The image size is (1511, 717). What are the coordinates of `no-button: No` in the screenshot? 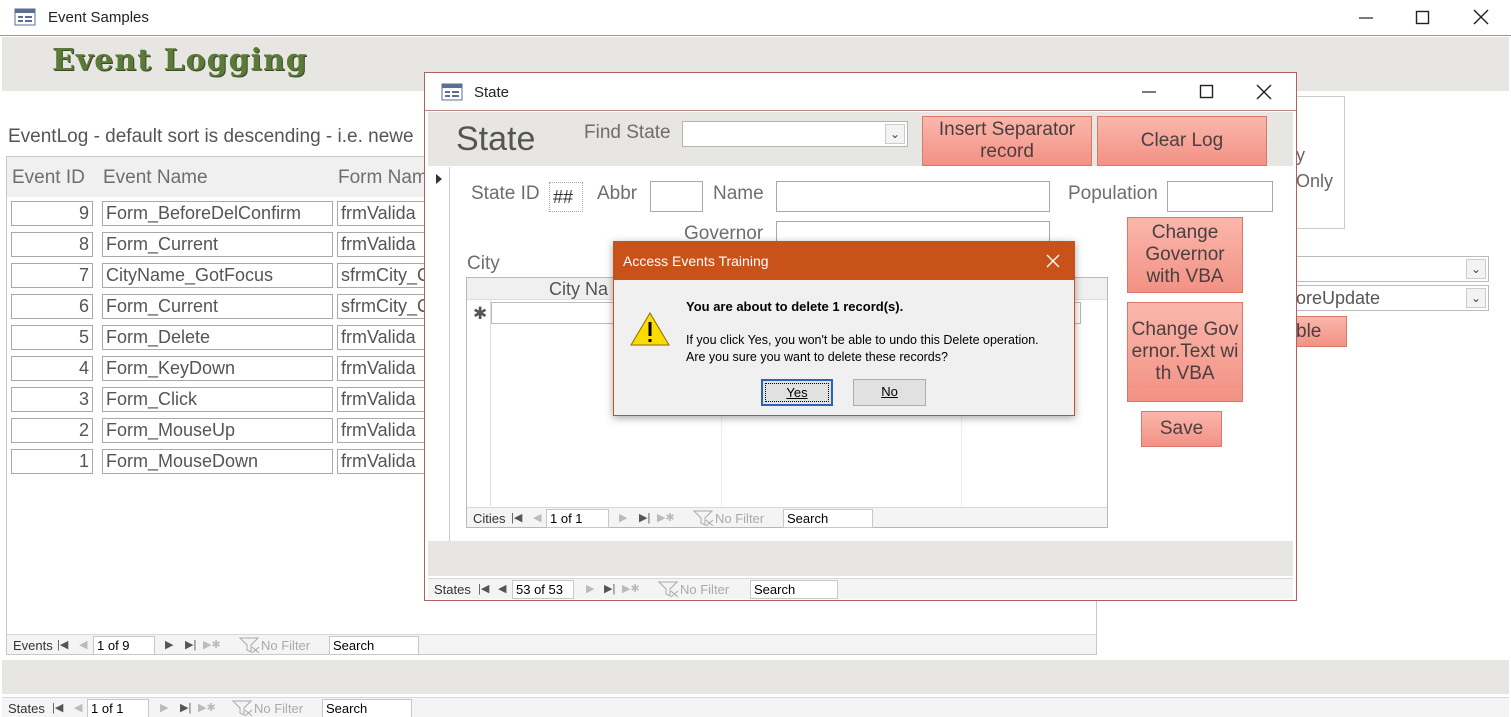 It's located at (889, 392).